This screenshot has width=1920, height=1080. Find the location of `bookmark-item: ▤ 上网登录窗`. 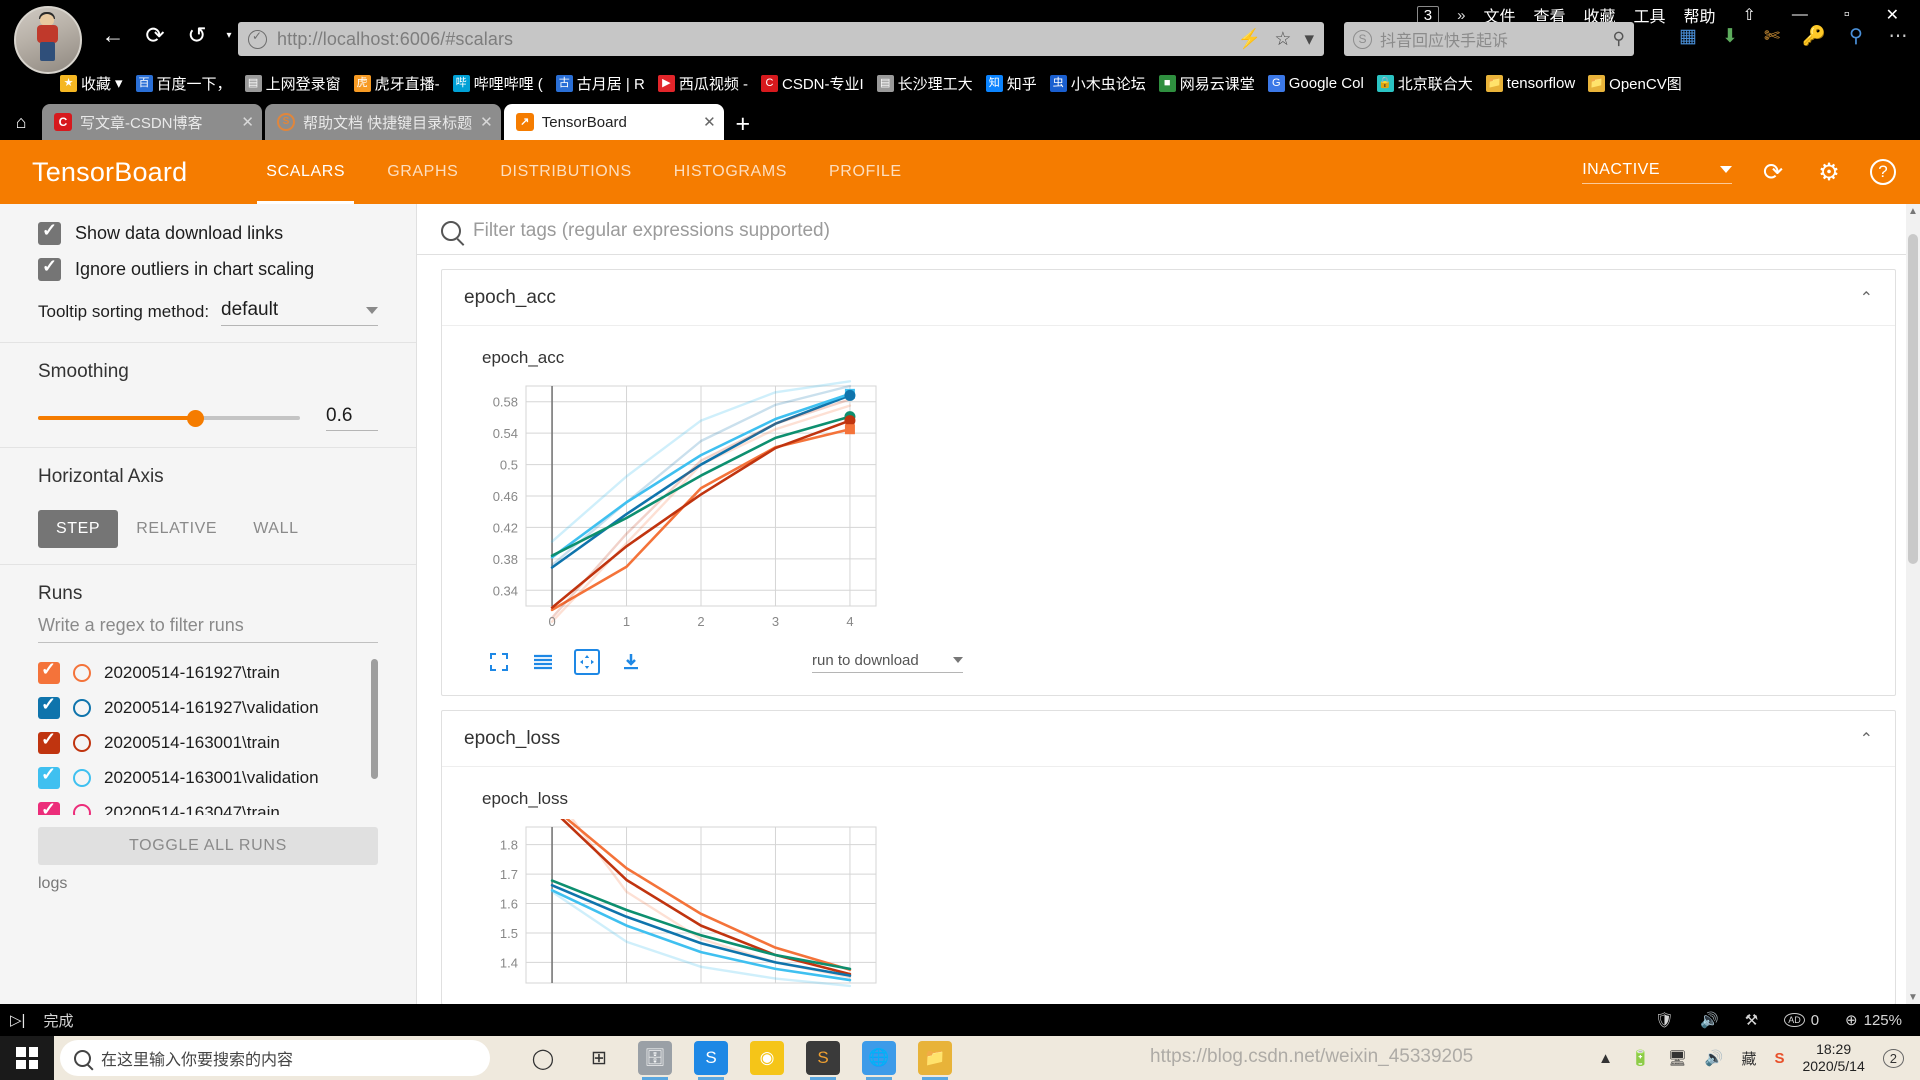

bookmark-item: ▤ 上网登录窗 is located at coordinates (292, 83).